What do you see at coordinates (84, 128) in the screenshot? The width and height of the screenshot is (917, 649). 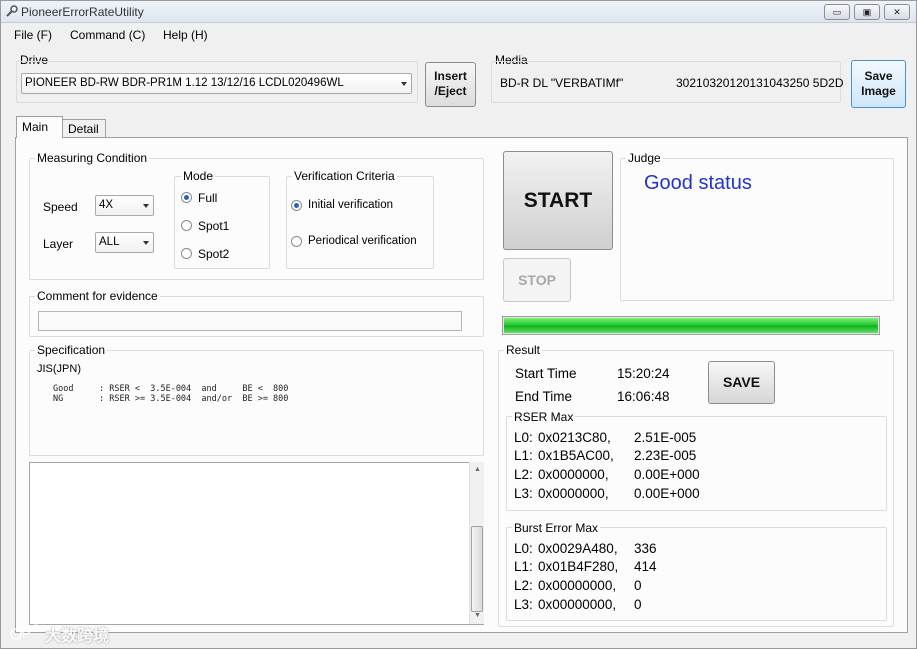 I see `tab-detail: Detail` at bounding box center [84, 128].